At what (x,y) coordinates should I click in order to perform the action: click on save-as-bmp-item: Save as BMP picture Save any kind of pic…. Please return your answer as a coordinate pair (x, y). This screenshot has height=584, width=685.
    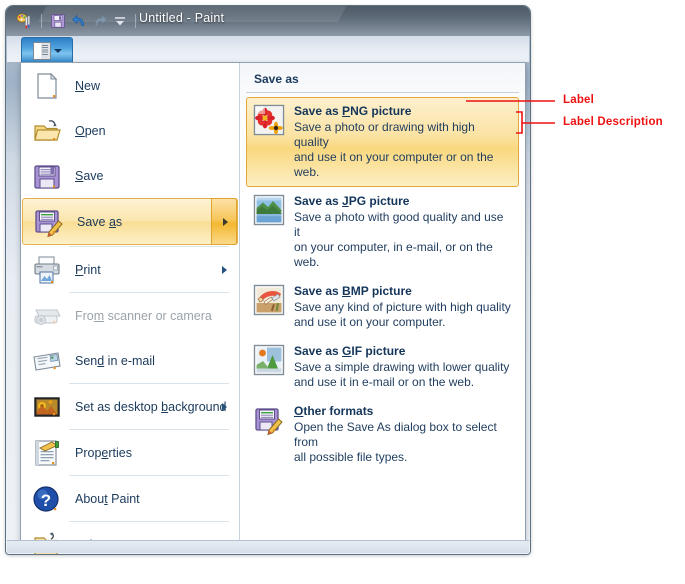
    Looking at the image, I should click on (382, 307).